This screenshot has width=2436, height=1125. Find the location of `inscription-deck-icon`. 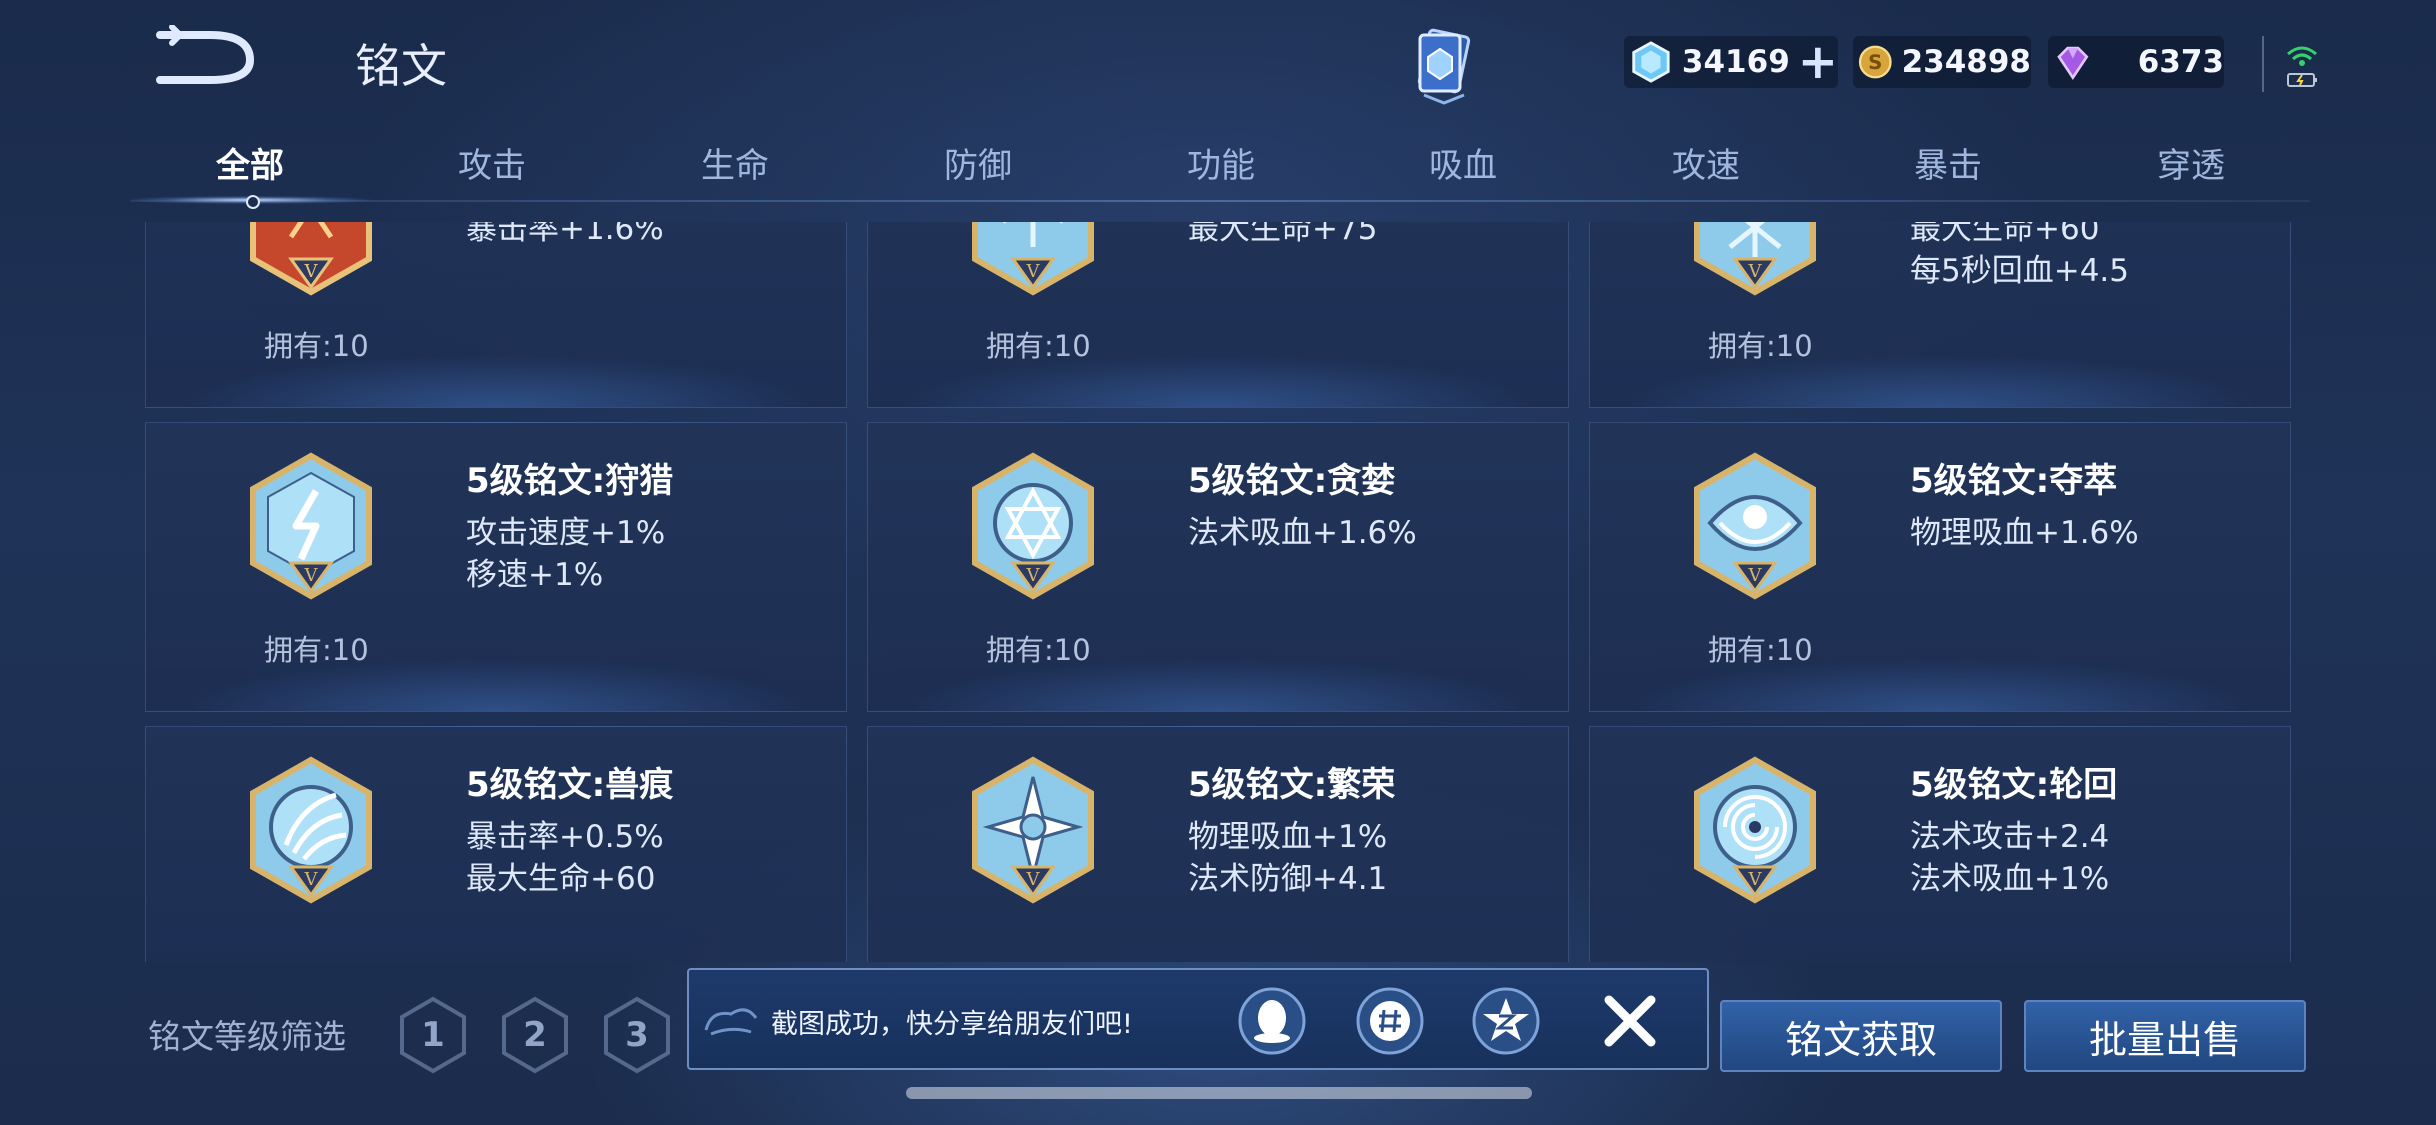

inscription-deck-icon is located at coordinates (1445, 65).